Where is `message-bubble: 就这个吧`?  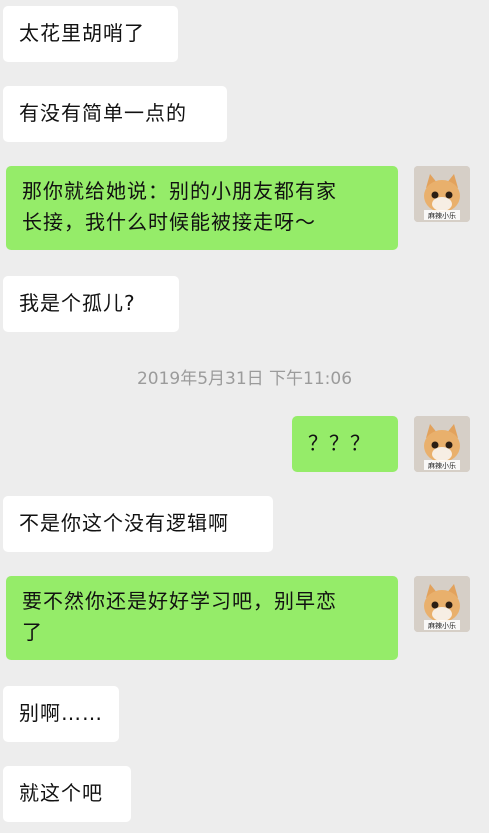 message-bubble: 就这个吧 is located at coordinates (67, 794).